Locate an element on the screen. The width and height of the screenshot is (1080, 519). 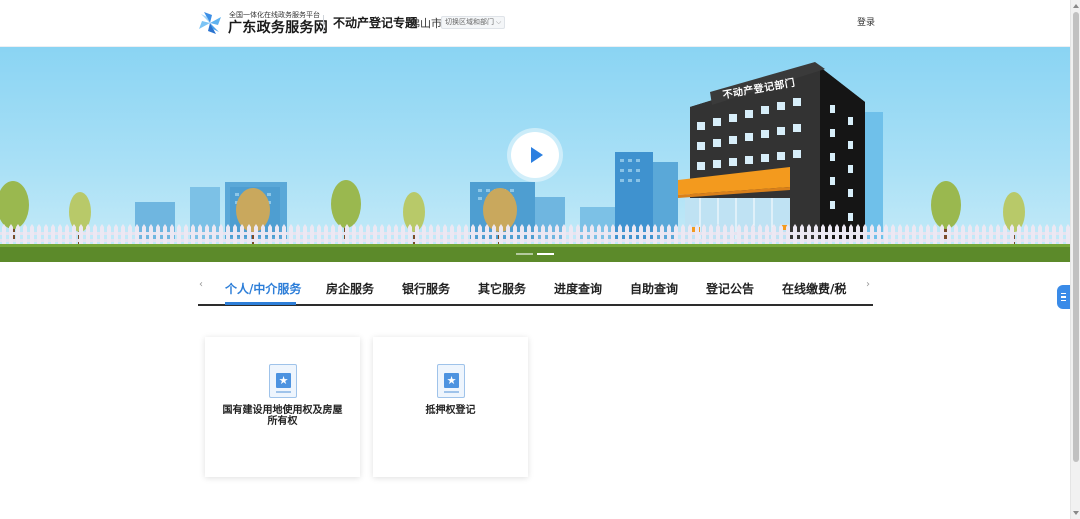
tab-announcement: 登记公告 is located at coordinates (730, 289).